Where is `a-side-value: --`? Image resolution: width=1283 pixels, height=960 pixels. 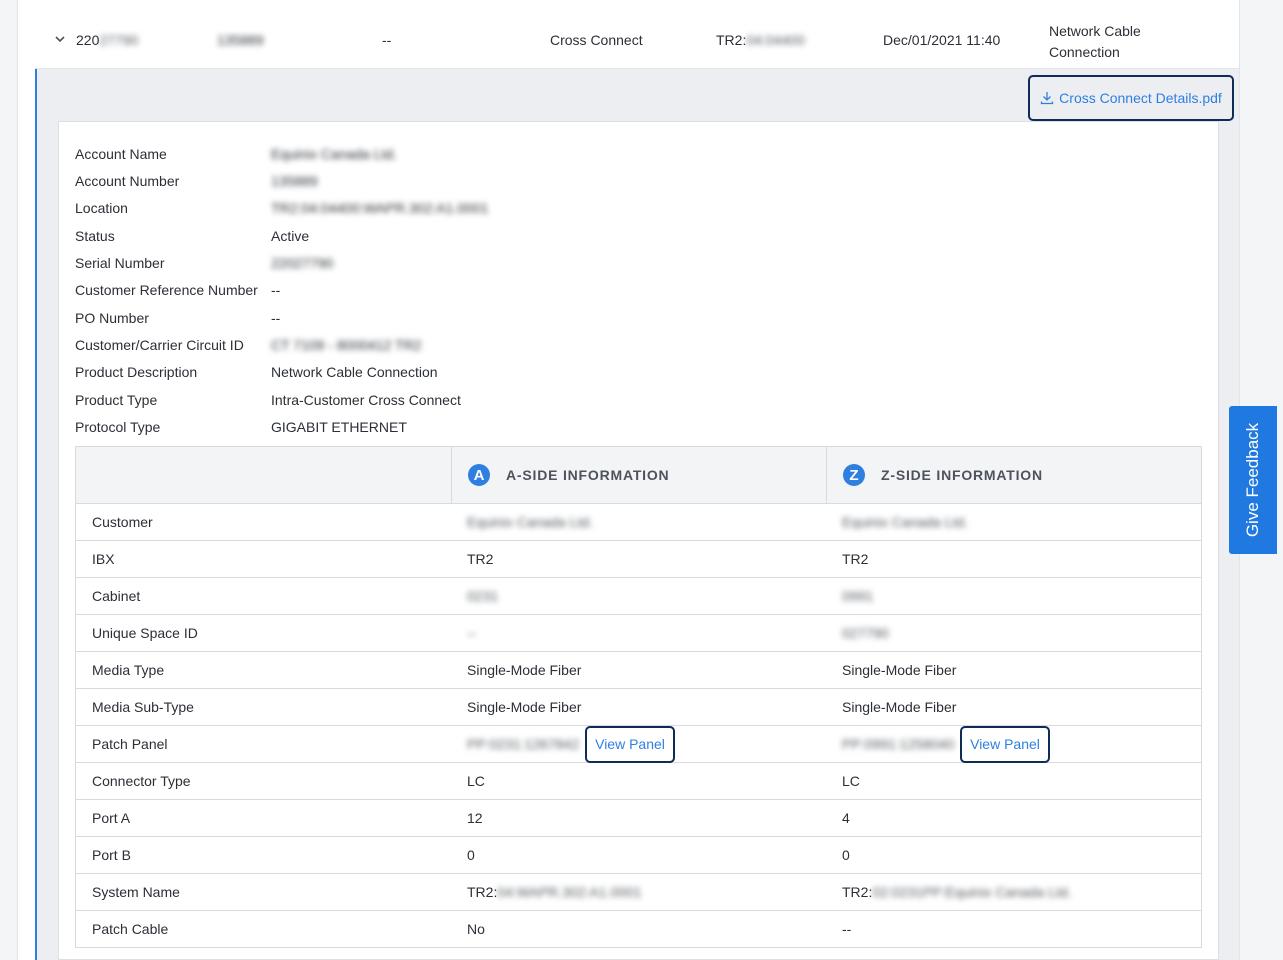
a-side-value: -- is located at coordinates (472, 633).